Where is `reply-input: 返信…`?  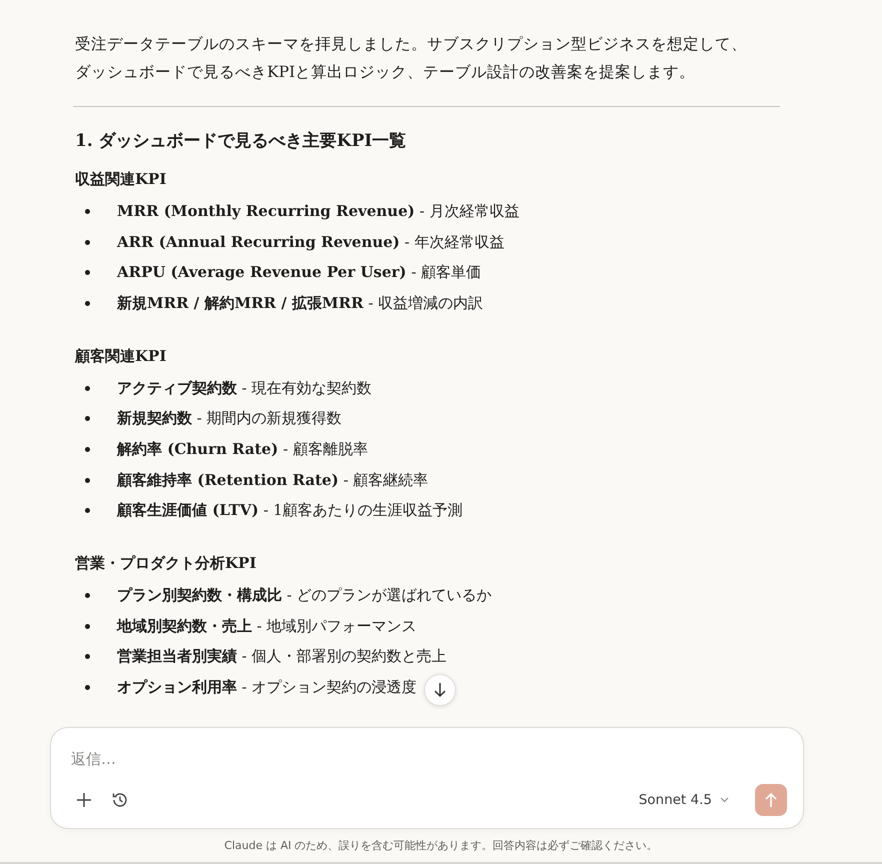
reply-input: 返信… is located at coordinates (429, 759).